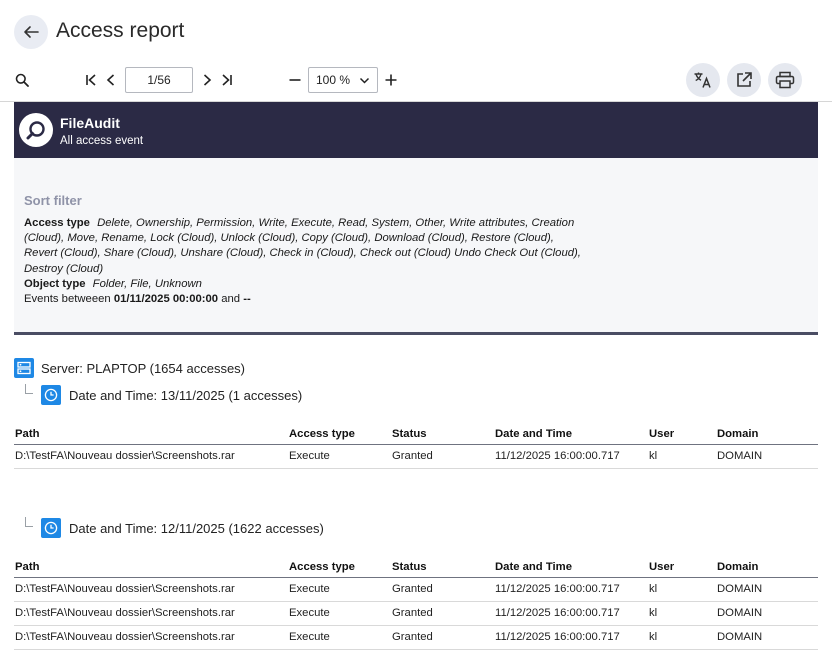  What do you see at coordinates (57, 223) in the screenshot?
I see `access-type-label: Access type` at bounding box center [57, 223].